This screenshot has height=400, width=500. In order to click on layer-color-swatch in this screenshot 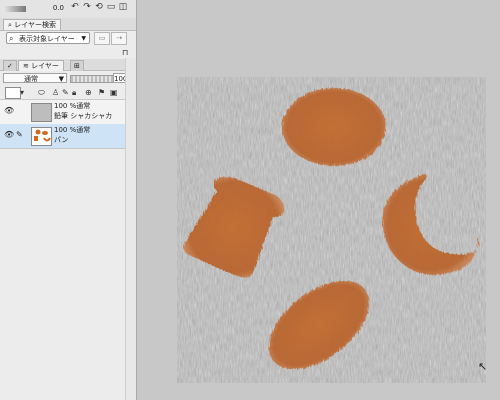, I will do `click(13, 93)`.